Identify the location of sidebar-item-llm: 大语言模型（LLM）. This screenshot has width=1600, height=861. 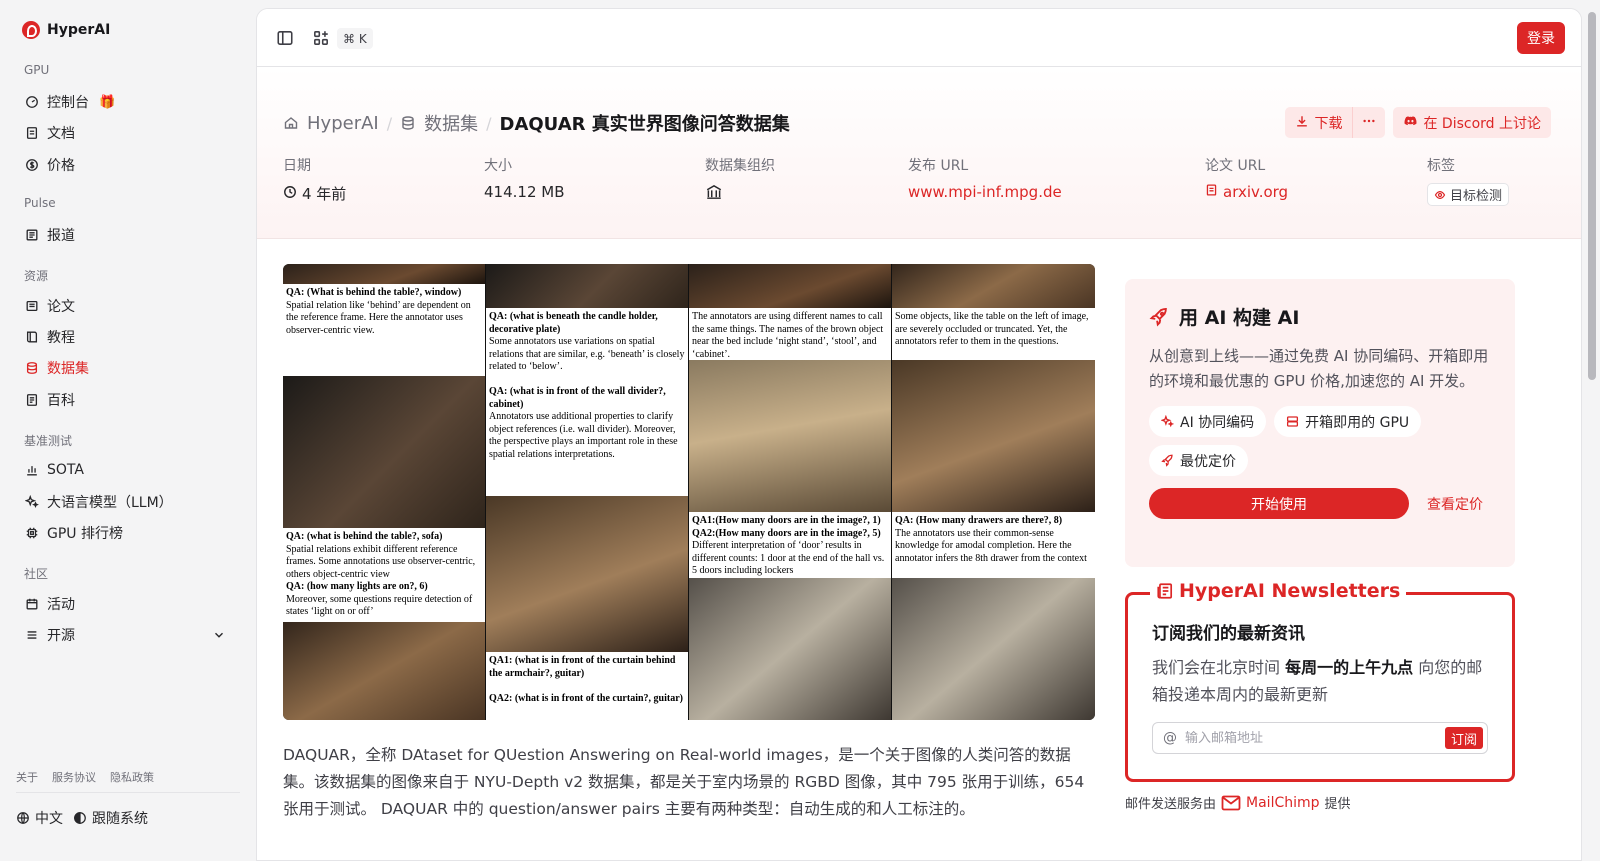
(128, 502).